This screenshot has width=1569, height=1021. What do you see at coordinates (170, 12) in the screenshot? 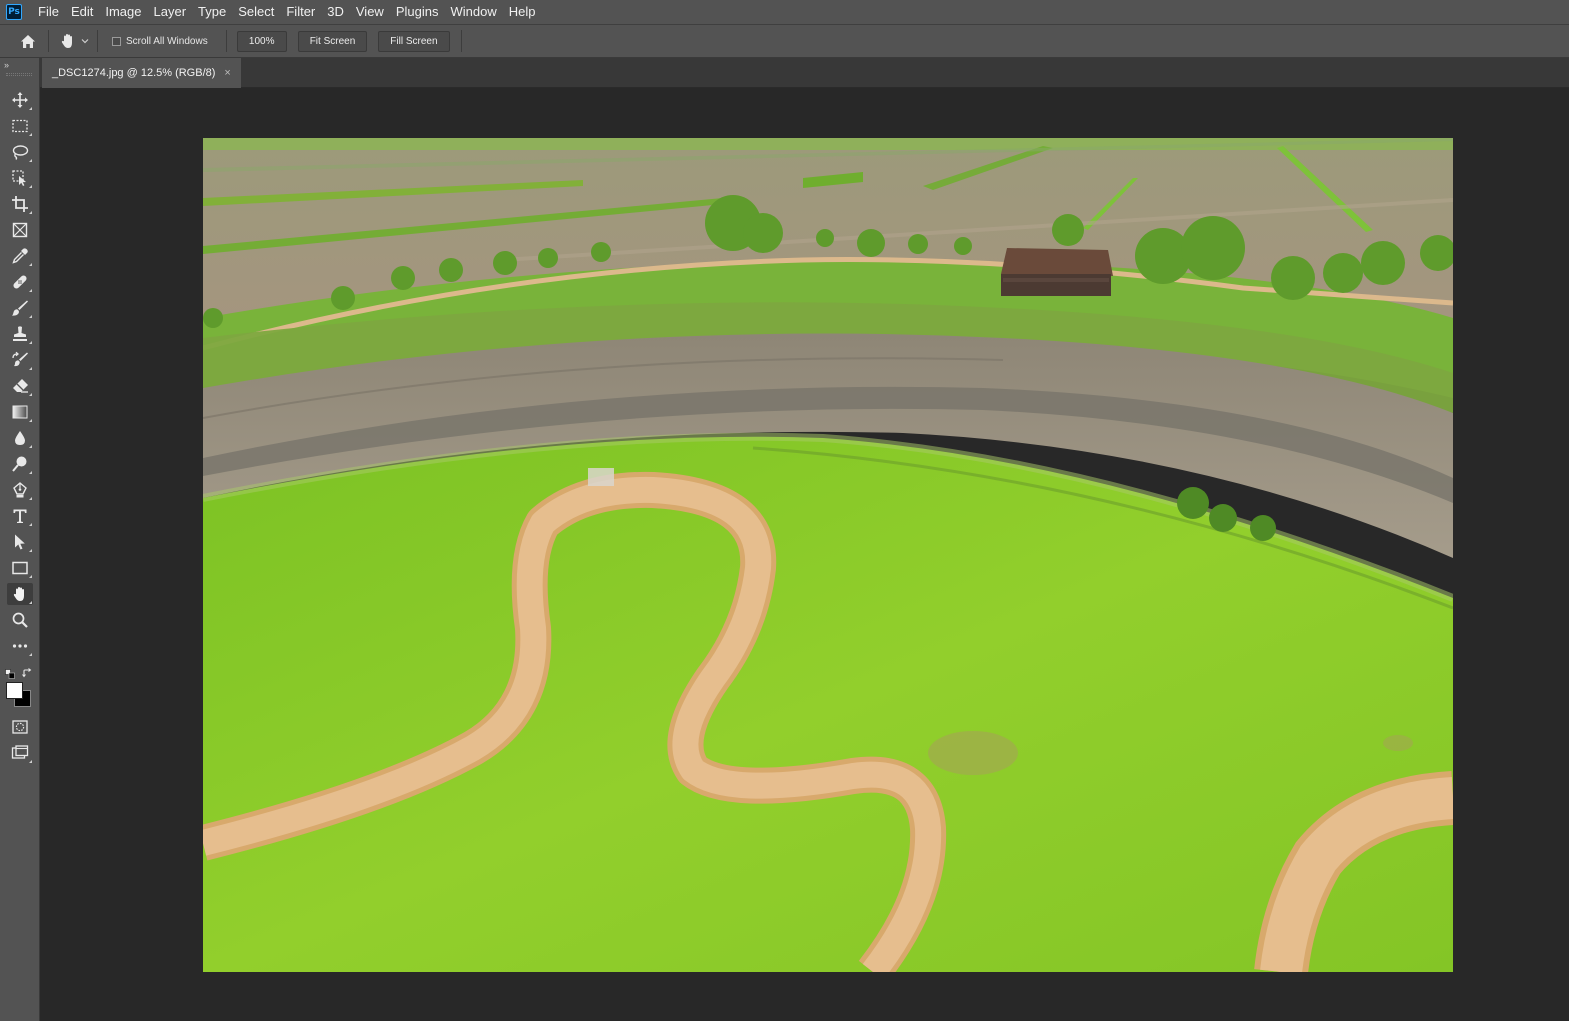
I see `menu-layer: Layer` at bounding box center [170, 12].